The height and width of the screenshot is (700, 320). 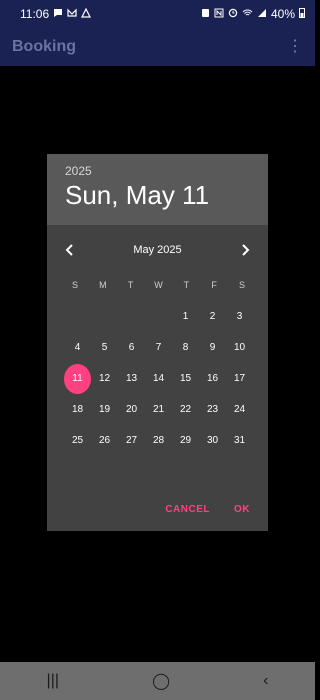 I want to click on day-cell: 20, so click(x=131, y=409).